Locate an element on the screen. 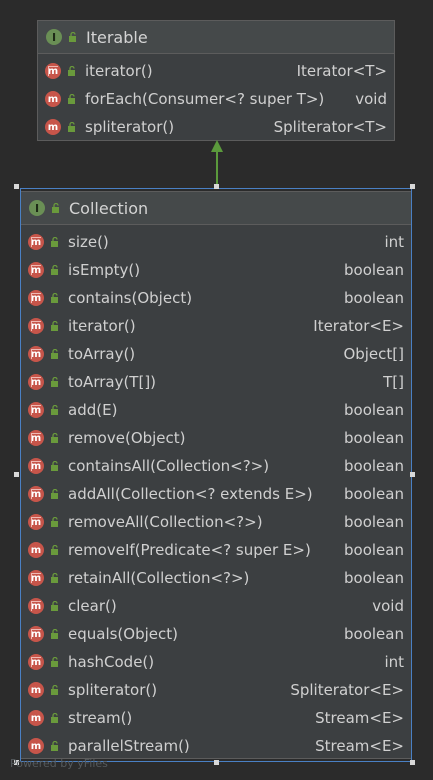 This screenshot has height=780, width=433. collection-header: I Collection is located at coordinates (216, 208).